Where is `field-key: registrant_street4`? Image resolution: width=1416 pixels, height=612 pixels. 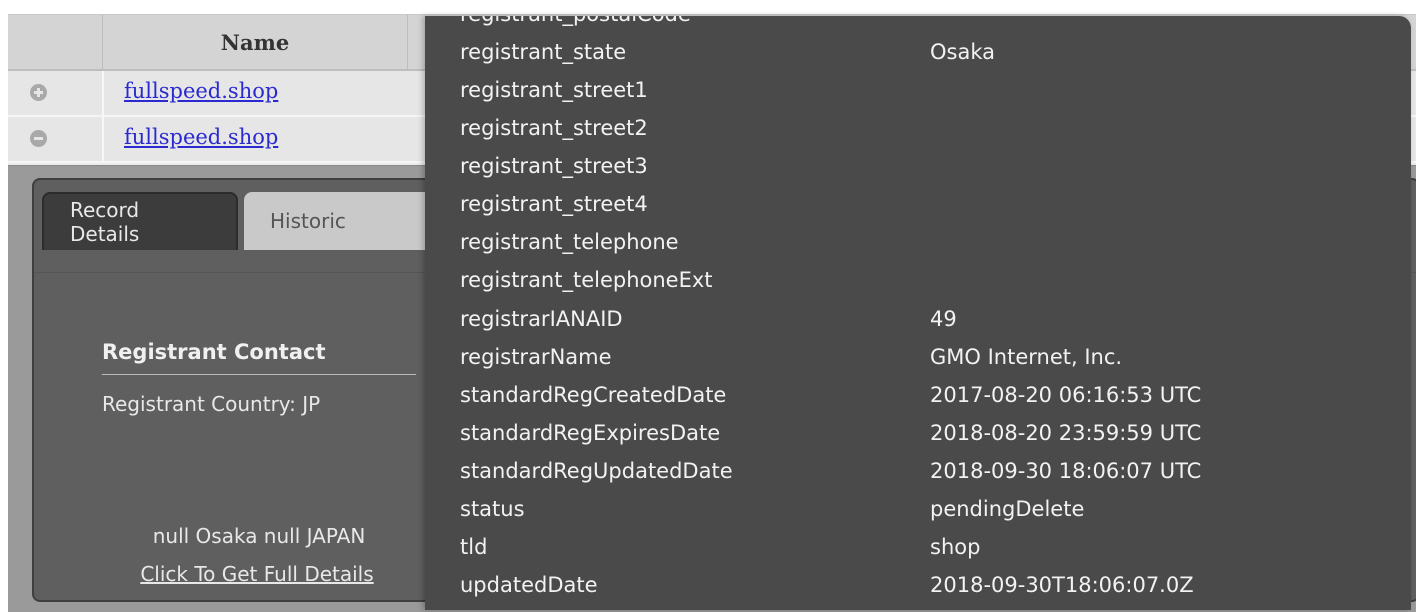 field-key: registrant_street4 is located at coordinates (554, 204).